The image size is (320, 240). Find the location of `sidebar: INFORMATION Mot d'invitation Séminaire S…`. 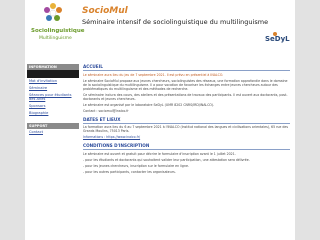

sidebar: INFORMATION Mot d'invitation Séminaire S… is located at coordinates (53, 100).